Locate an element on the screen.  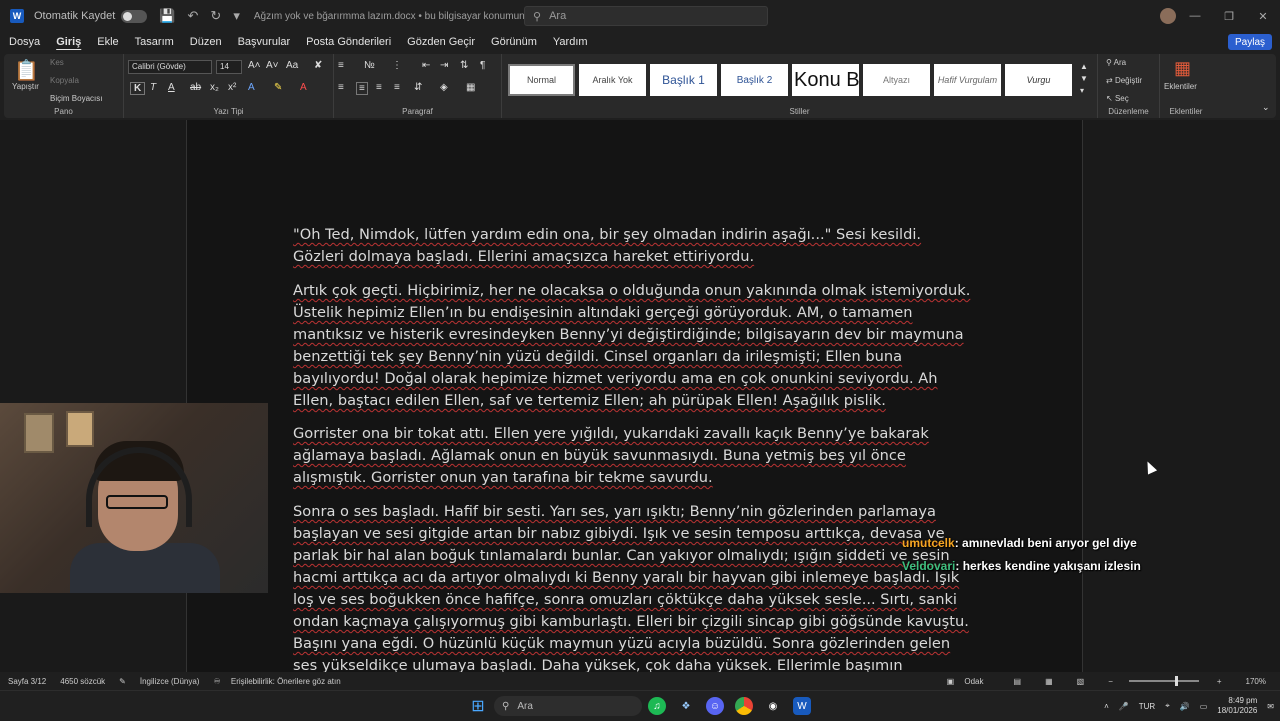
text-effects-icon: A is located at coordinates (251, 87).